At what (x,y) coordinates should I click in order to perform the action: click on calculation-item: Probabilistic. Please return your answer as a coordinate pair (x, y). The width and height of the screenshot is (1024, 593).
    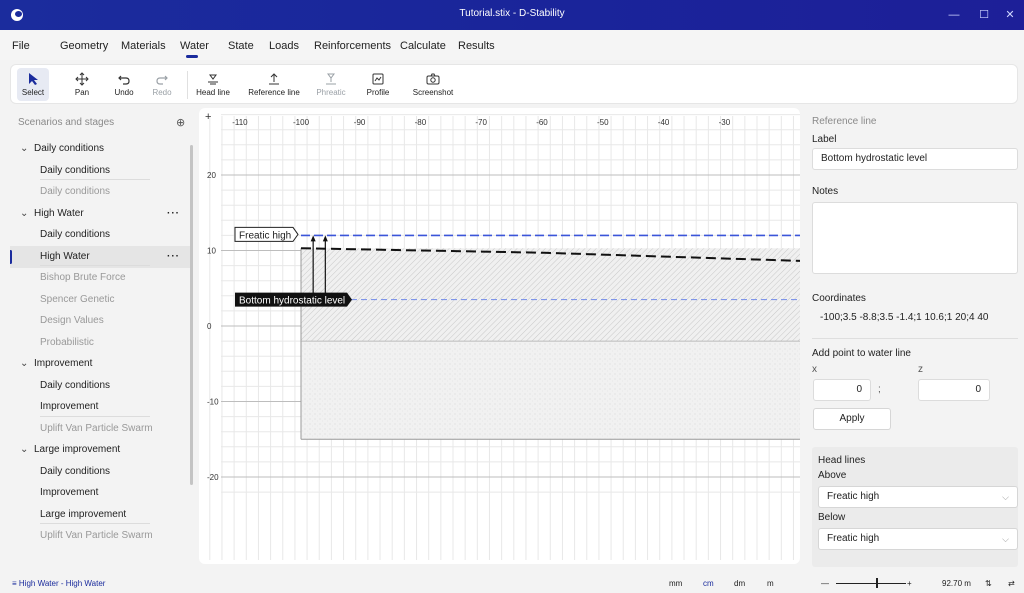
    Looking at the image, I should click on (100, 343).